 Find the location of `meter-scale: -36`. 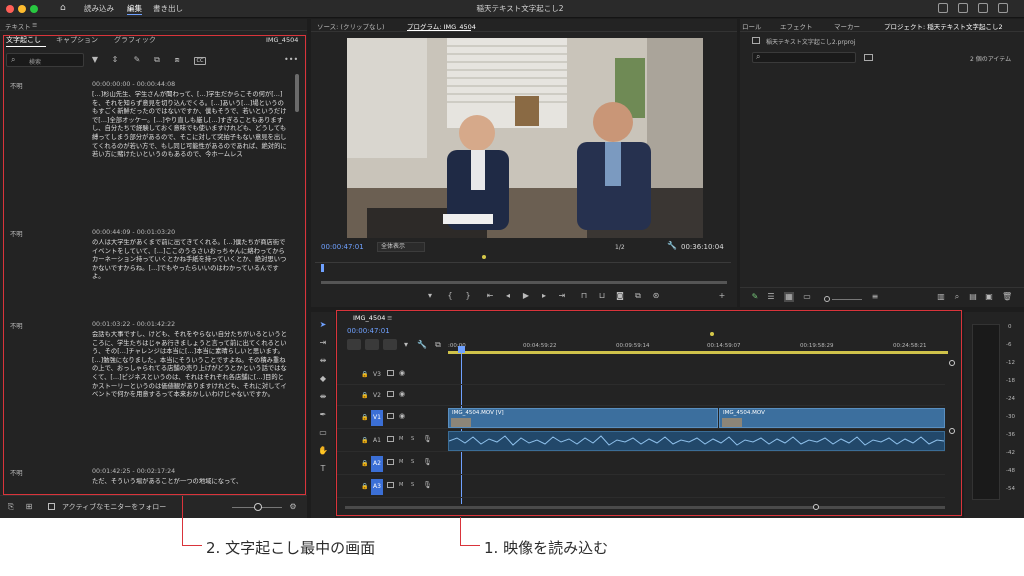

meter-scale: -36 is located at coordinates (1010, 435).